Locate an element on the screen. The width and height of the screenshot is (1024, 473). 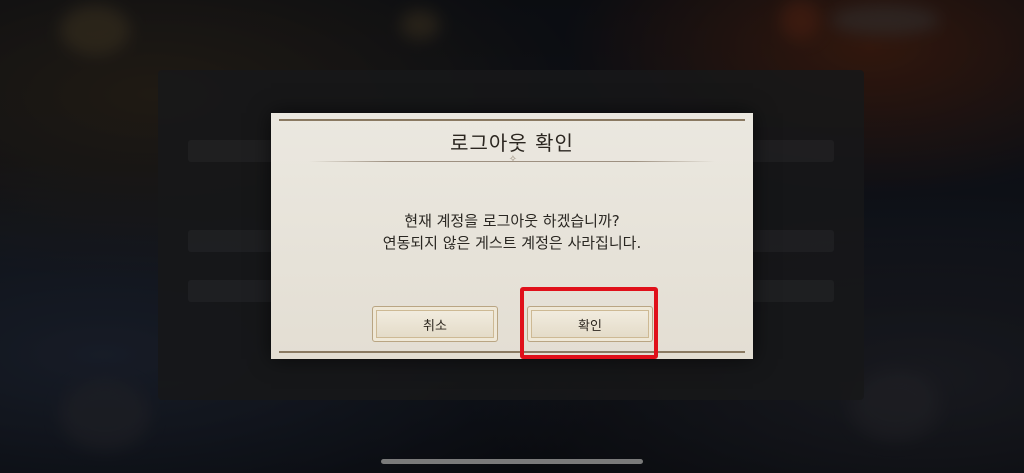
confirm-highlight-box is located at coordinates (589, 323).